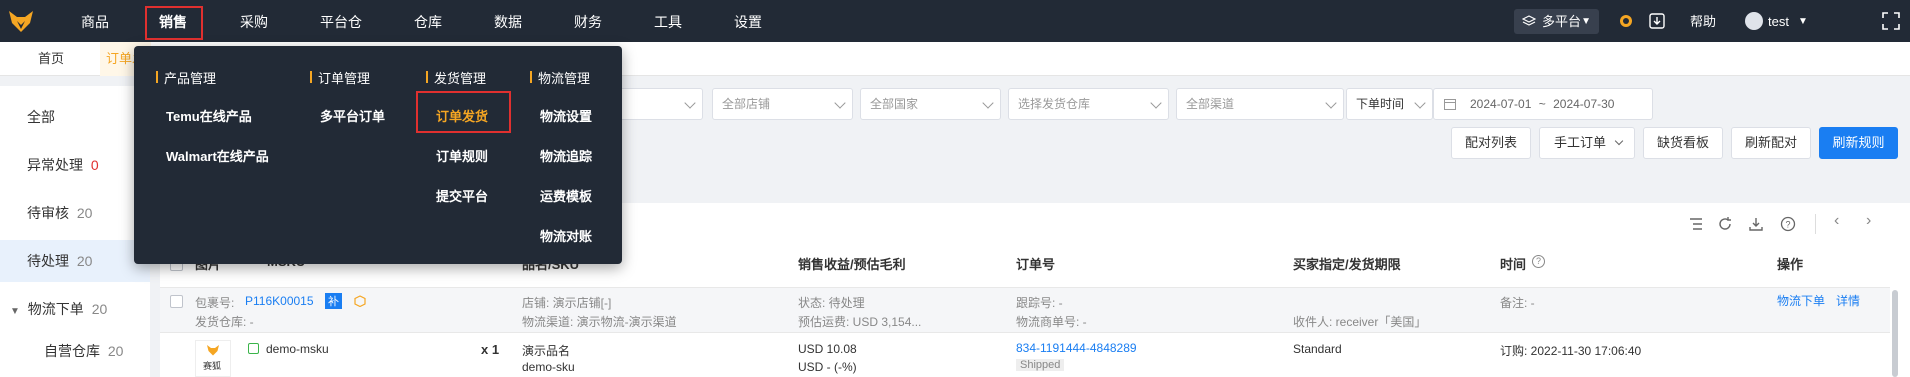 The width and height of the screenshot is (1910, 377). I want to click on store-select: 全部店铺, so click(782, 104).